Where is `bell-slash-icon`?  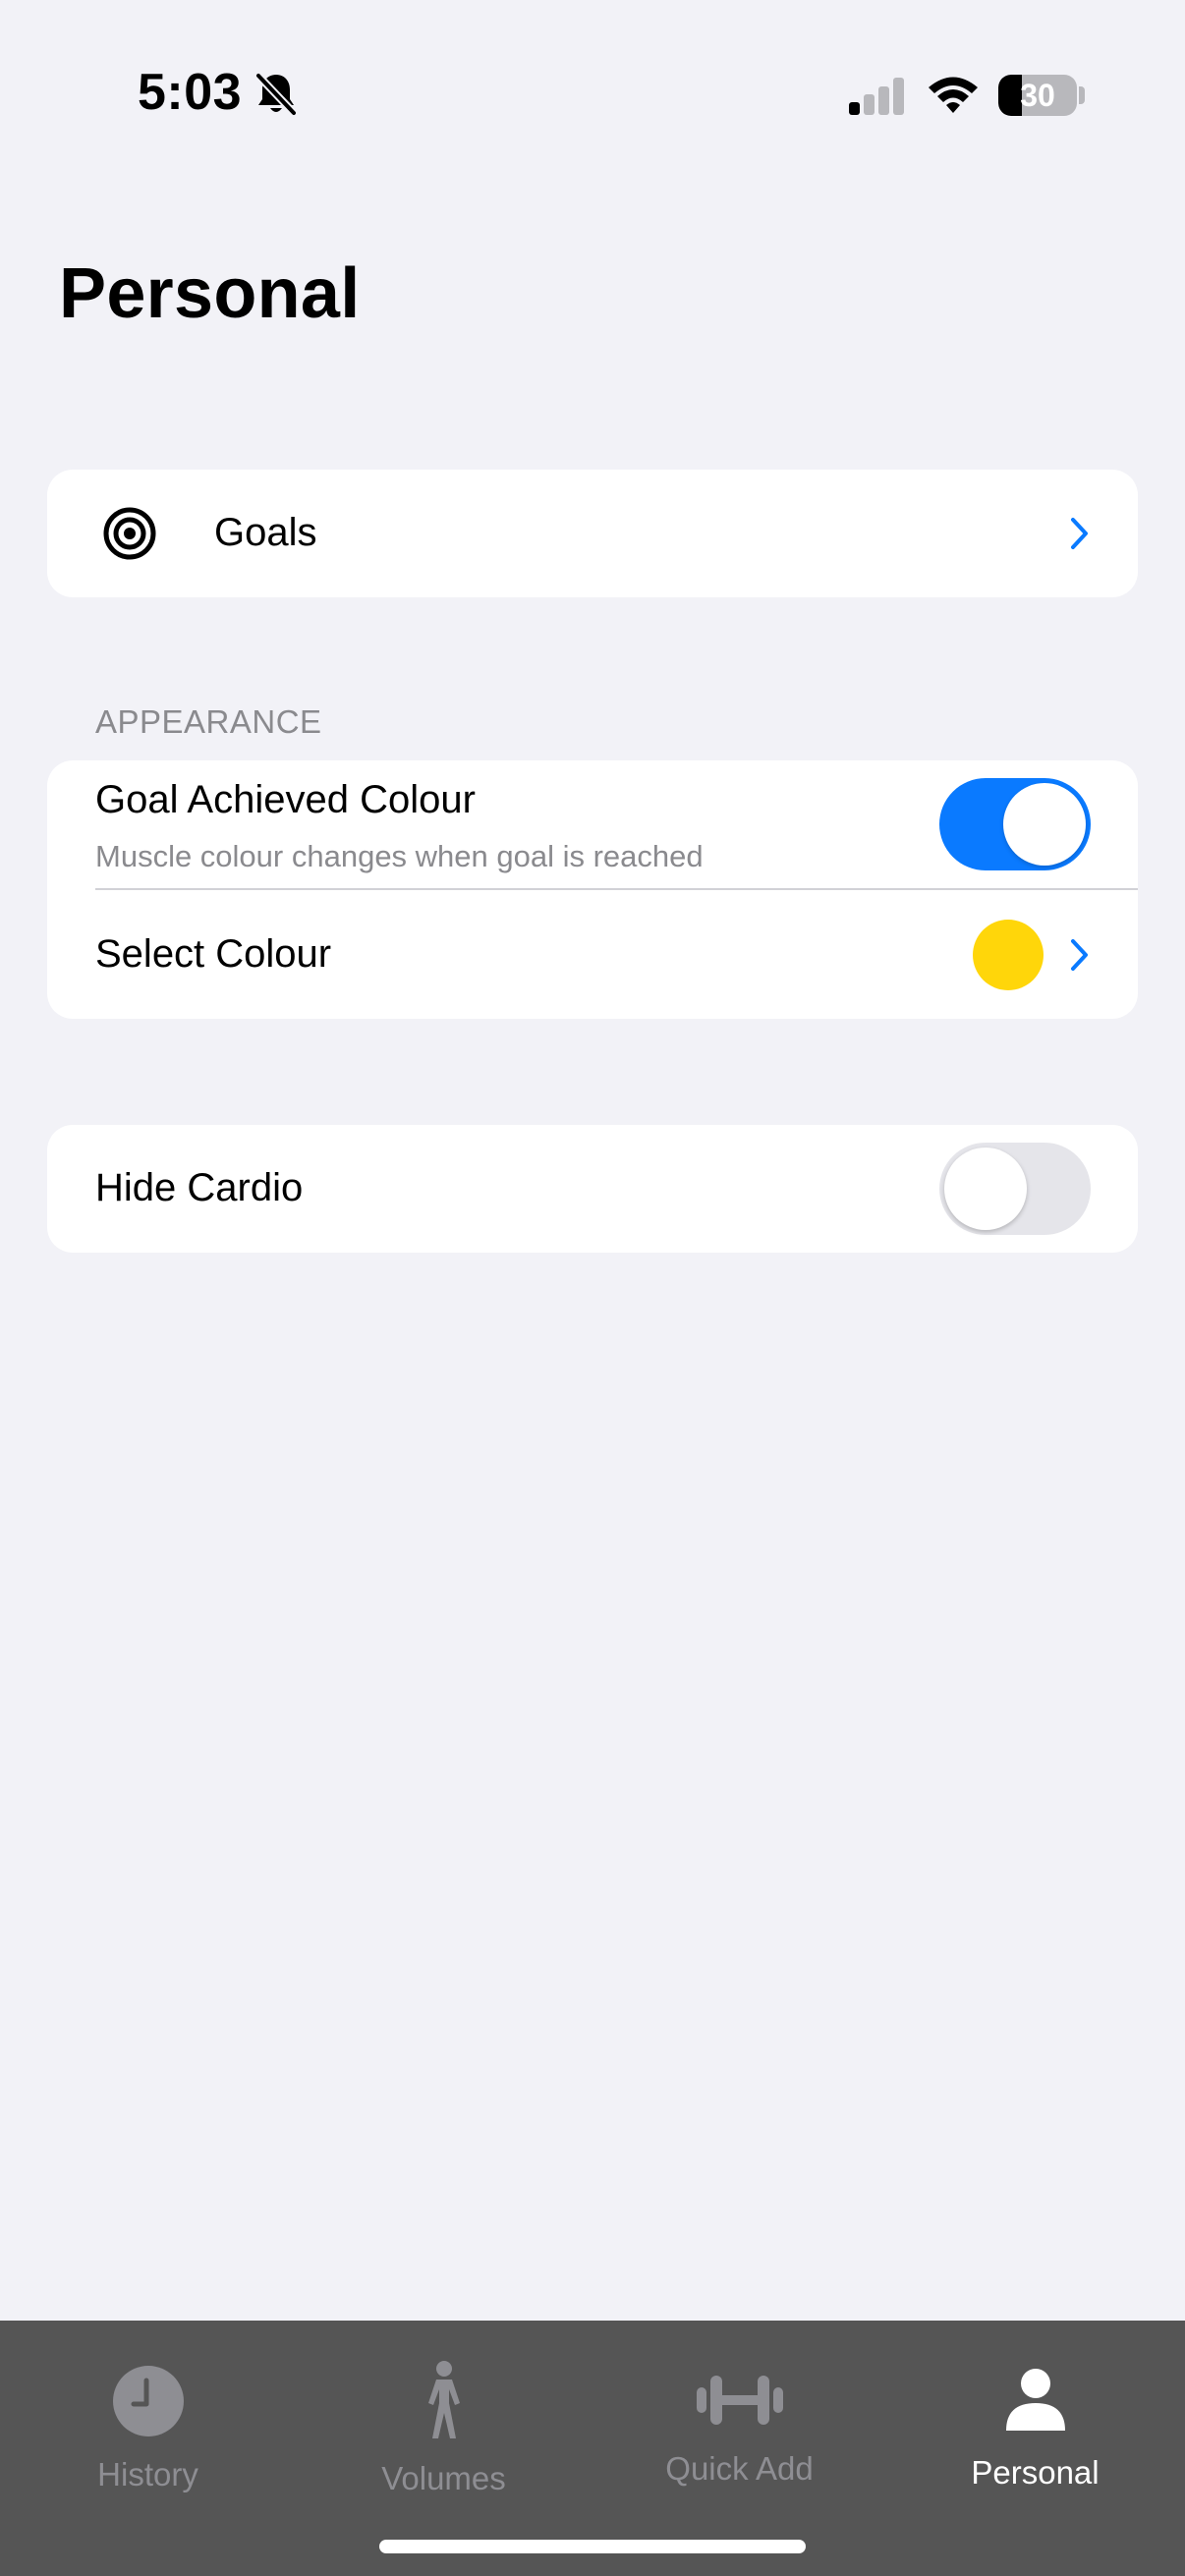
bell-slash-icon is located at coordinates (276, 94).